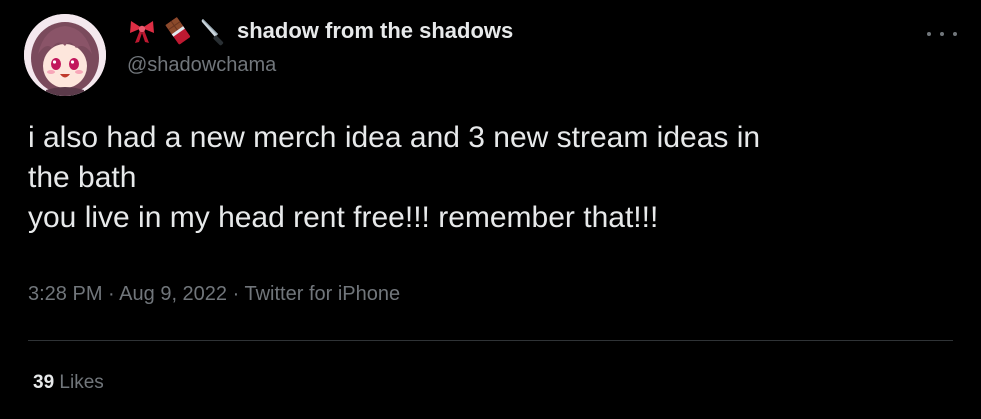 The width and height of the screenshot is (981, 419). I want to click on likes-count: 39, so click(44, 382).